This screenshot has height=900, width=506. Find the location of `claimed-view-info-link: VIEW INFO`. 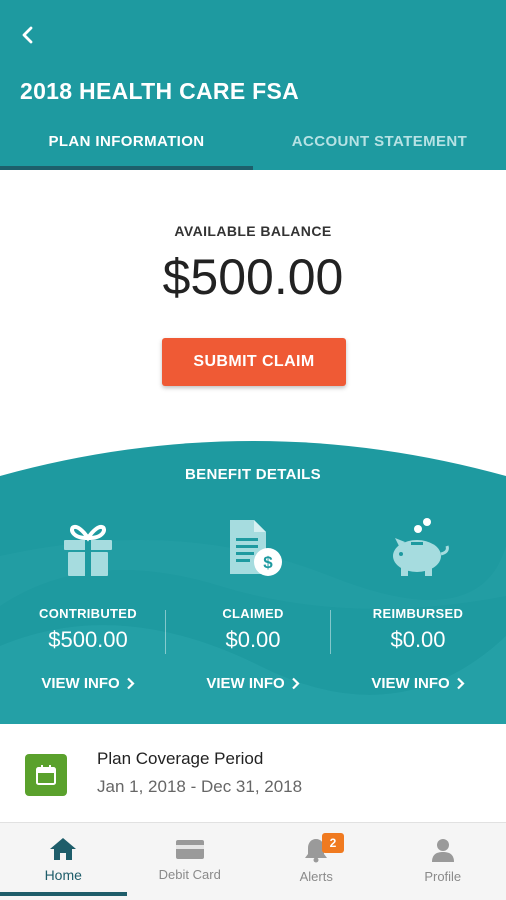

claimed-view-info-link: VIEW INFO is located at coordinates (253, 683).